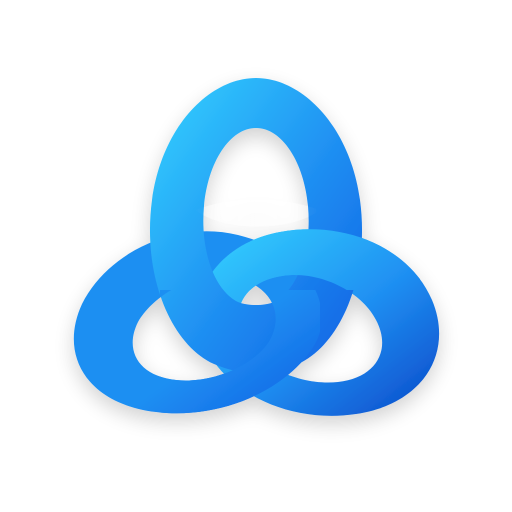  Describe the element at coordinates (257, 213) in the screenshot. I see `gloss-highlight` at that location.